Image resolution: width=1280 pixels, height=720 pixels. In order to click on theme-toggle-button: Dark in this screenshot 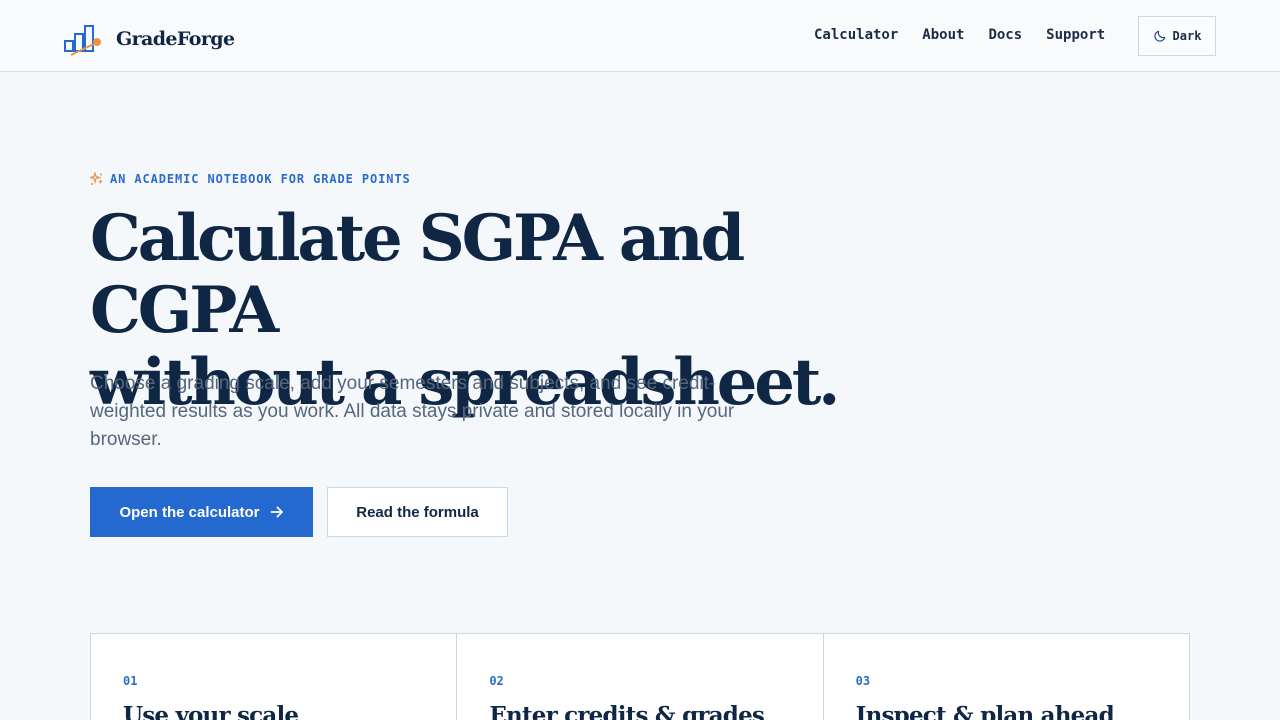, I will do `click(1177, 36)`.